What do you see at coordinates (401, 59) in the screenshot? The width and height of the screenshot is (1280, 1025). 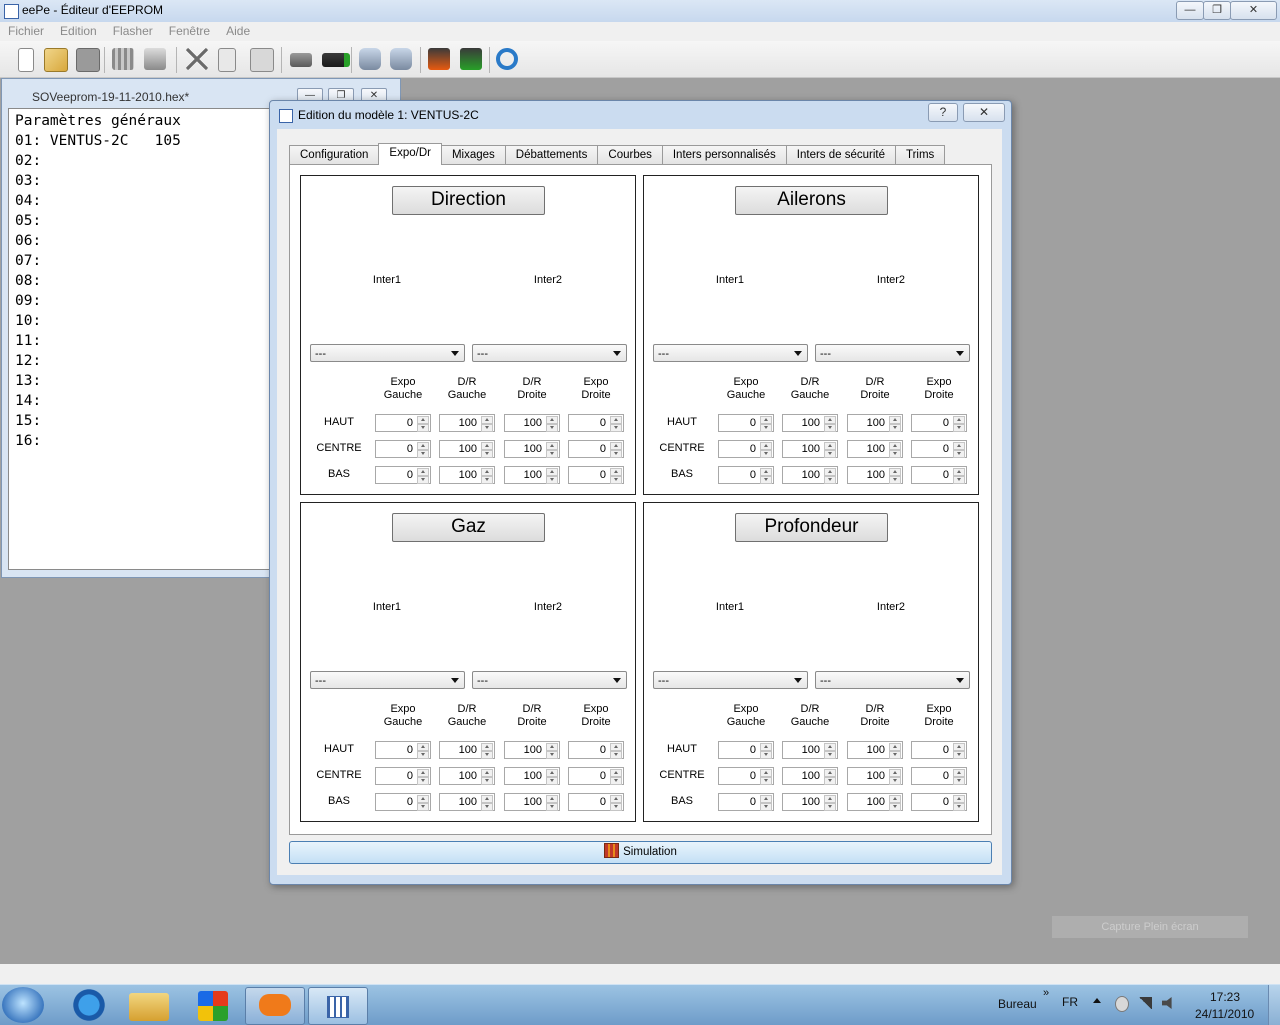 I see `write-flash-icon` at bounding box center [401, 59].